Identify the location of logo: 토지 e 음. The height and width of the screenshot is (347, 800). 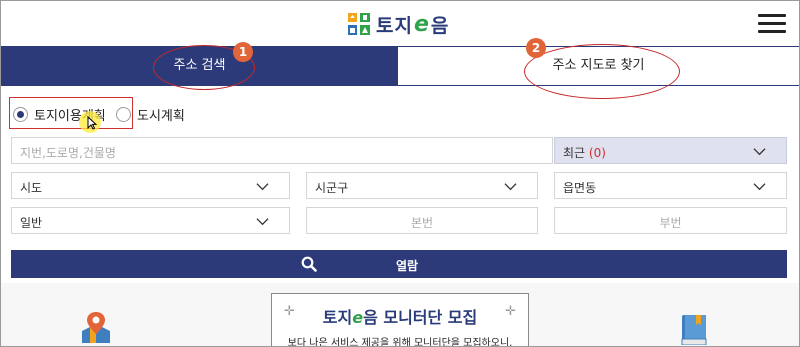
(398, 24).